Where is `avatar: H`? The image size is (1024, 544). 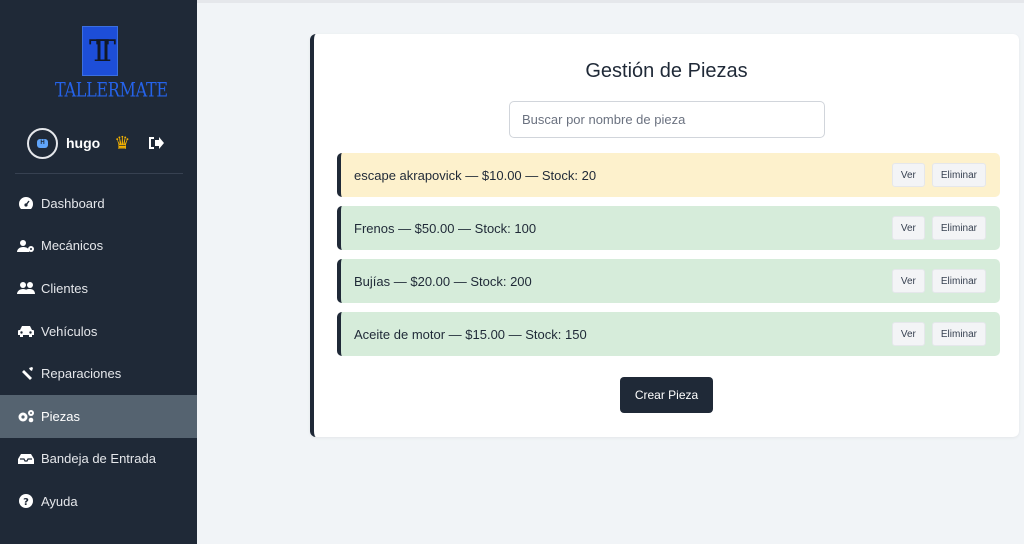
avatar: H is located at coordinates (42, 143).